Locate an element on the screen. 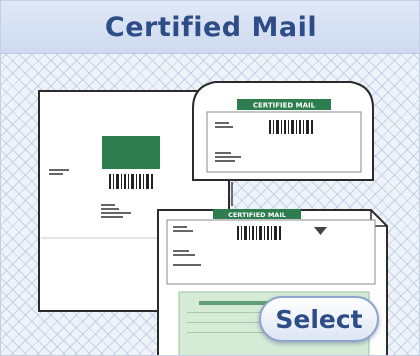 The image size is (420, 356). select-button-label: Select is located at coordinates (319, 319).